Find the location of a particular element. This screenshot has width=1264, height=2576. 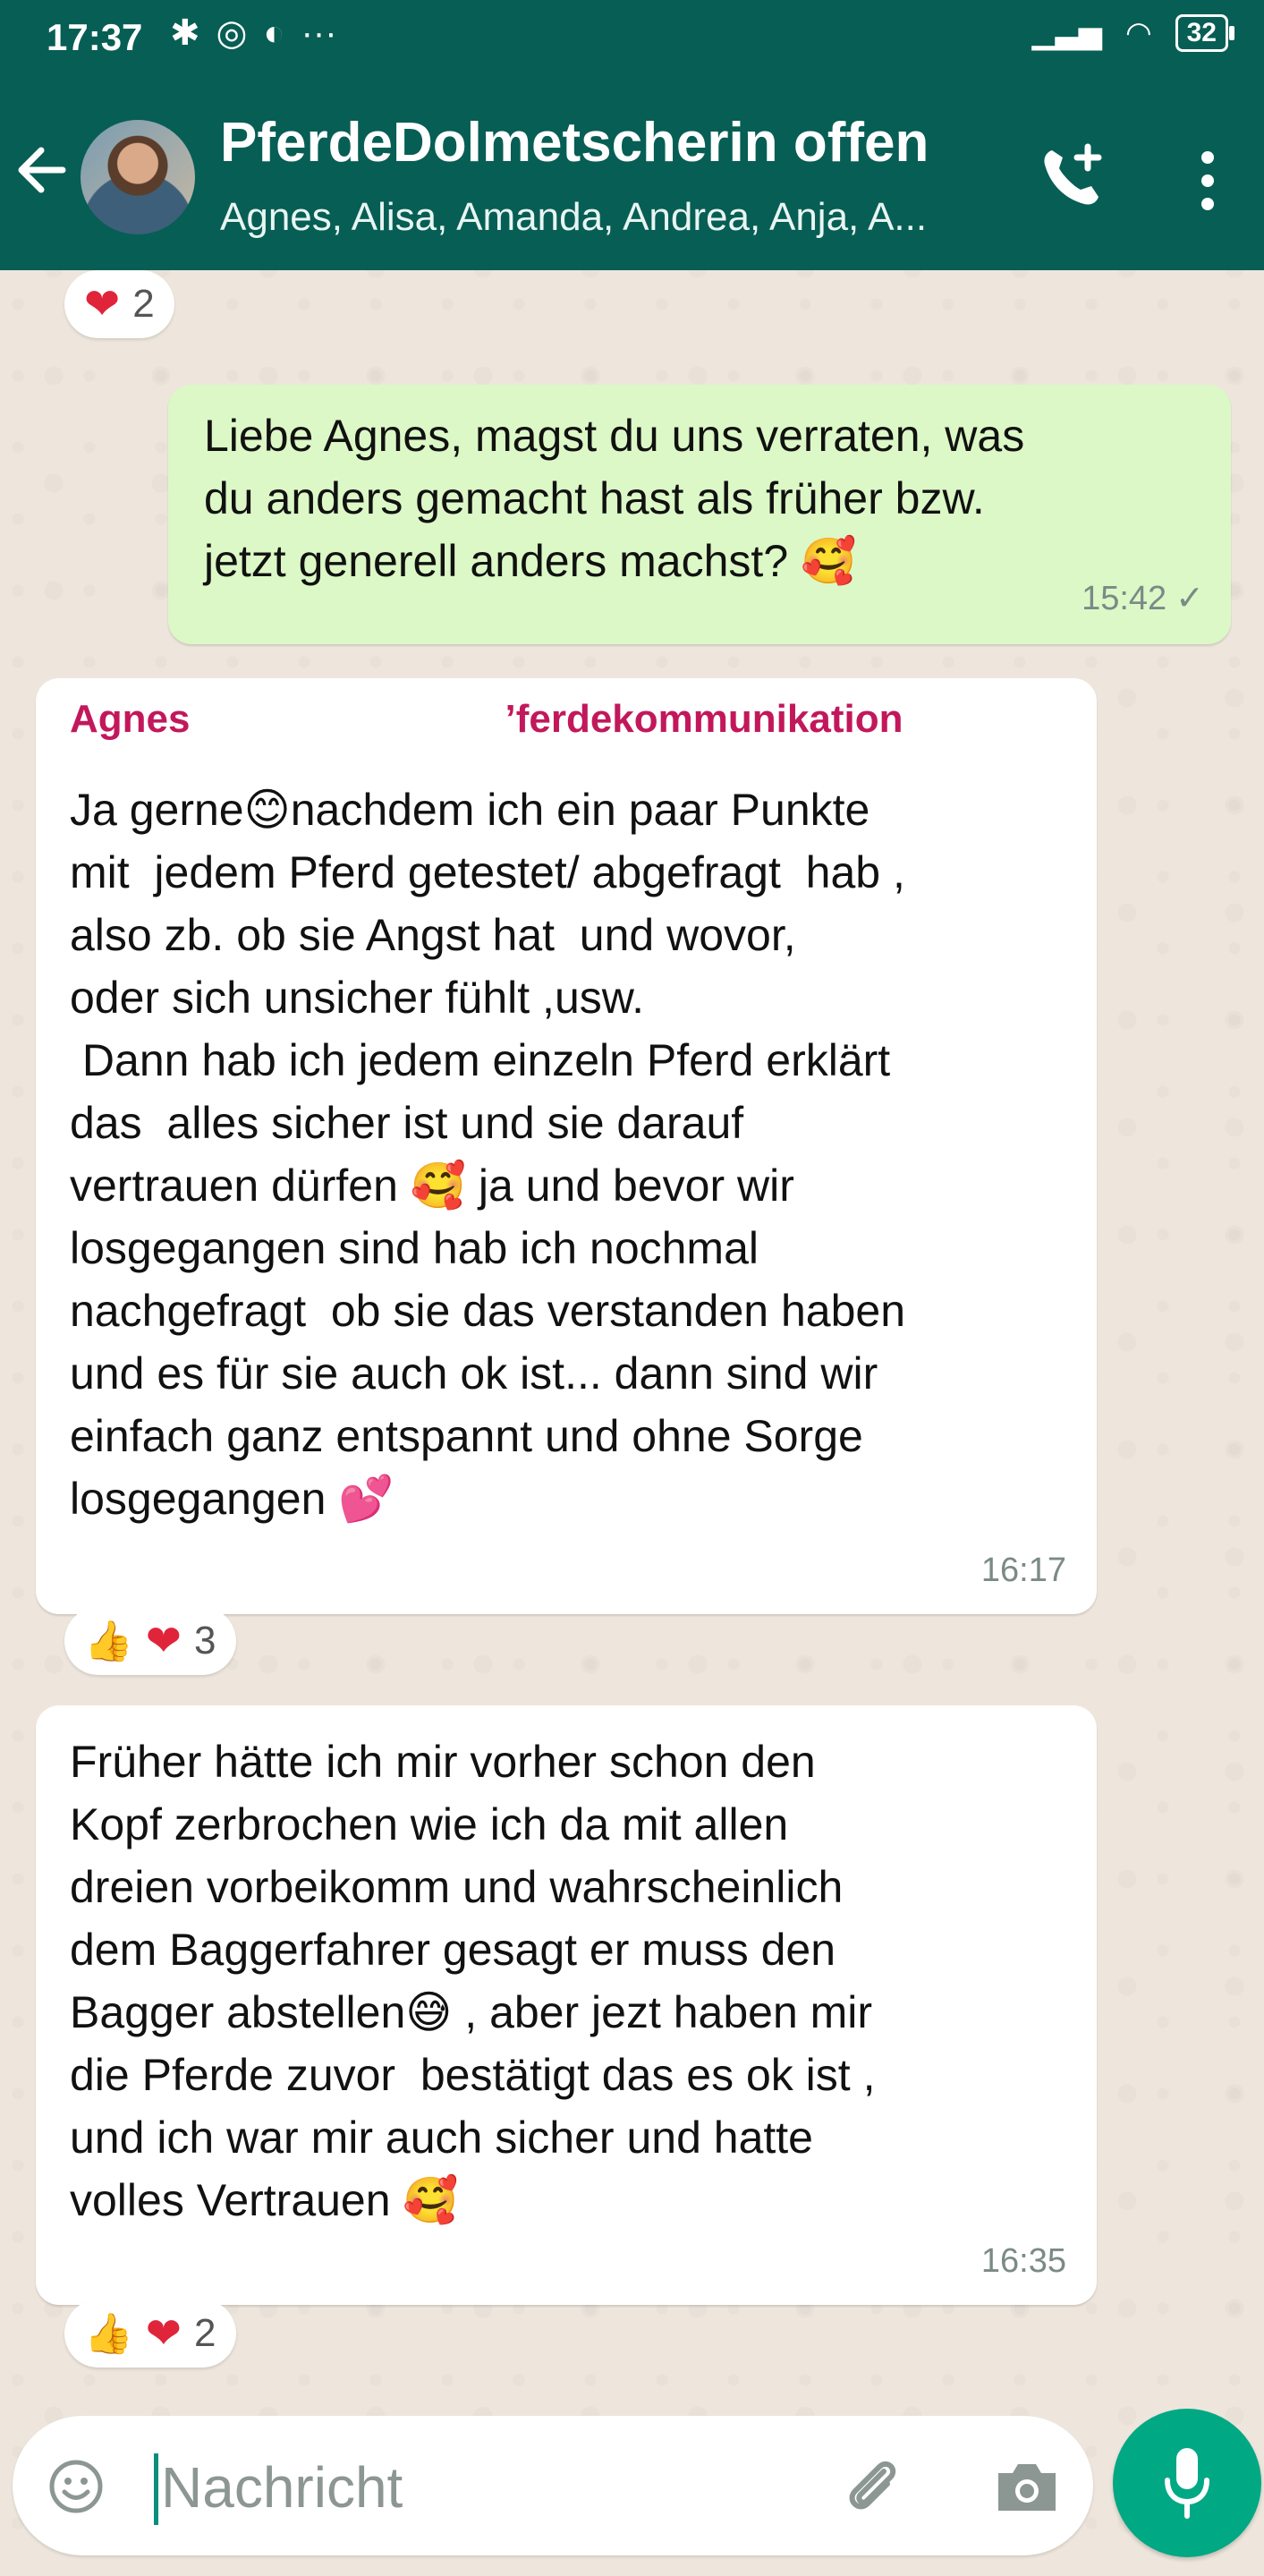

voice-message-button is located at coordinates (1187, 2483).